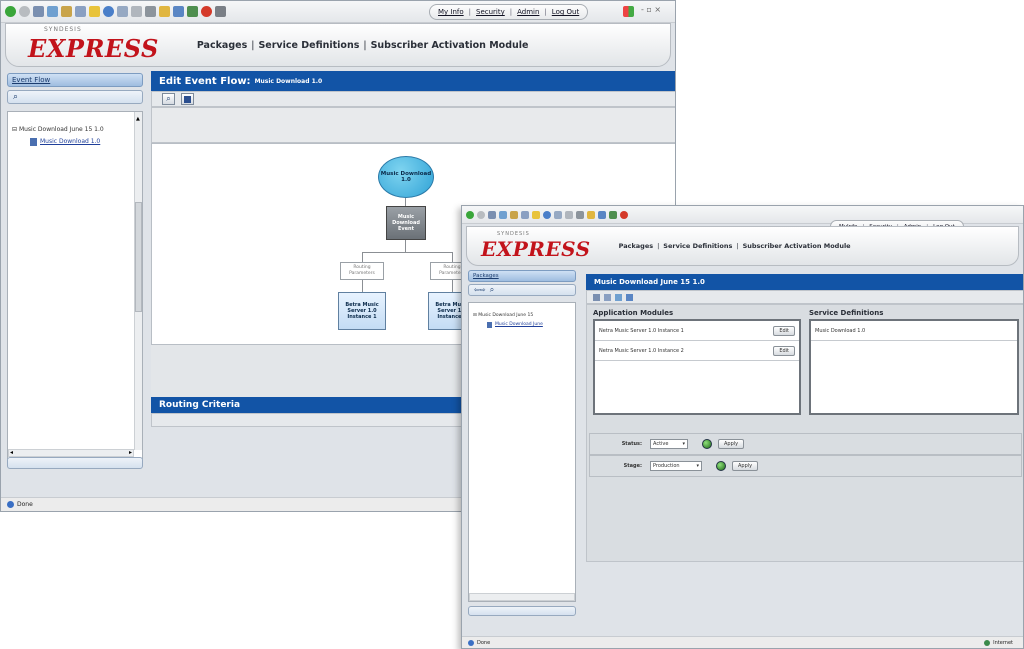 The image size is (1024, 649). What do you see at coordinates (406, 223) in the screenshot?
I see `flow-node-event: Music Download Event` at bounding box center [406, 223].